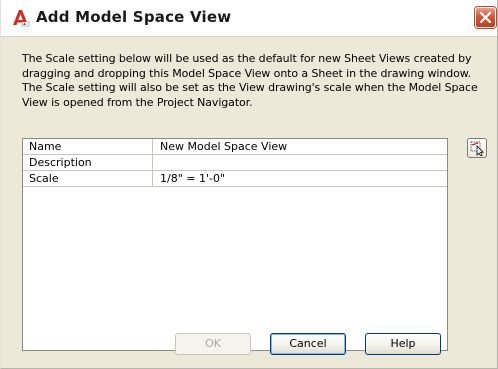 The image size is (498, 369). I want to click on scale-value: 1/8" = 1'-0", so click(300, 178).